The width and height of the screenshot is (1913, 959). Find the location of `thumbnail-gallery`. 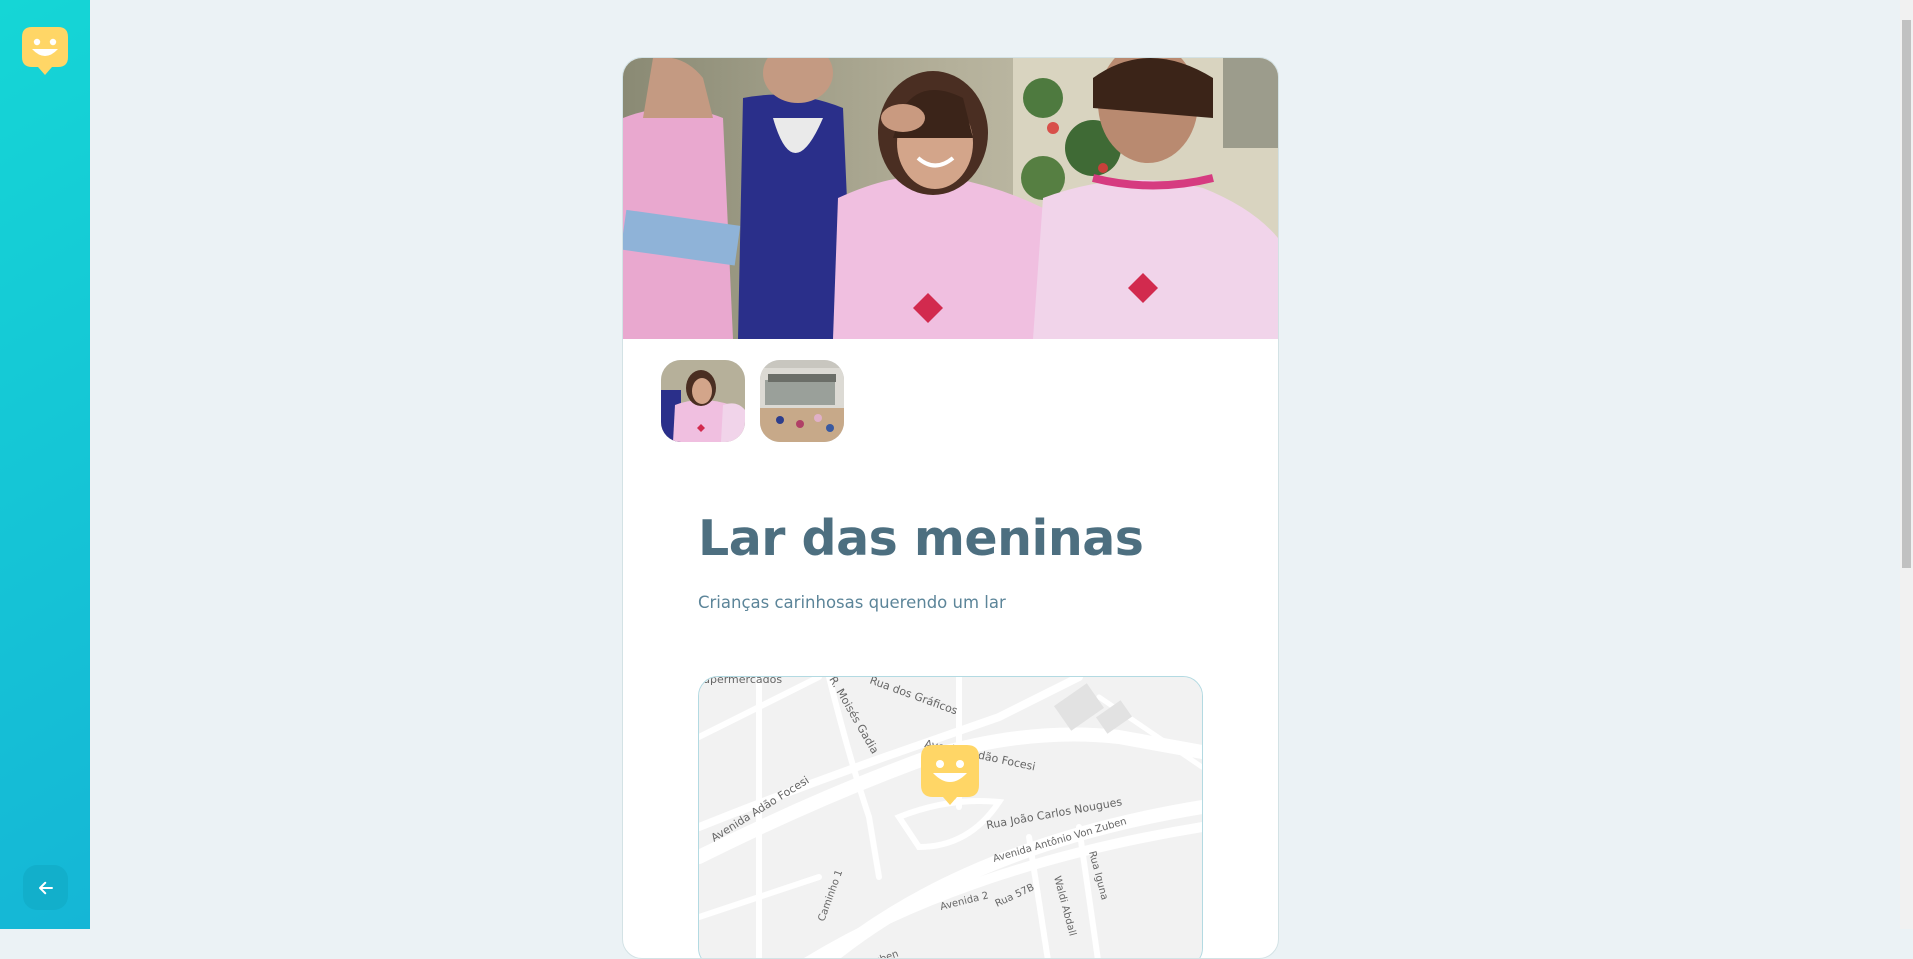

thumbnail-gallery is located at coordinates (752, 401).